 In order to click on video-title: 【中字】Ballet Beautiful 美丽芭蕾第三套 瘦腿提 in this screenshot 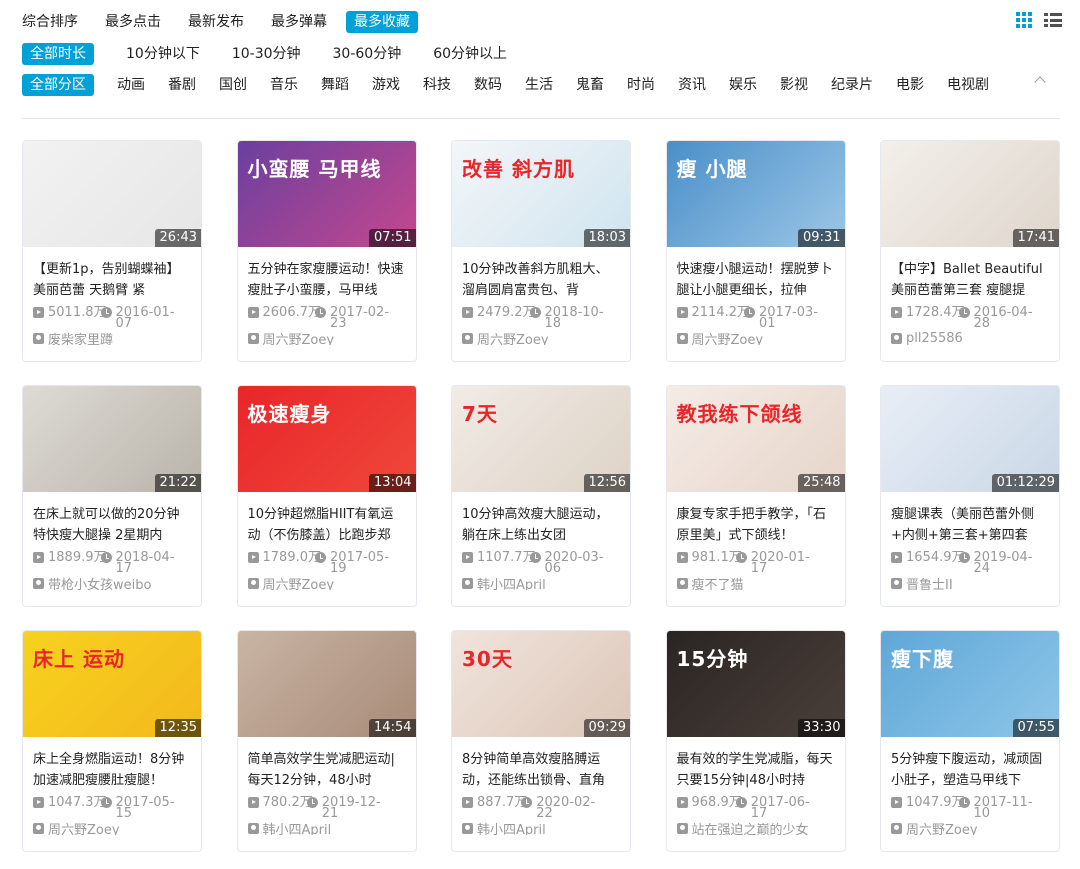, I will do `click(970, 280)`.